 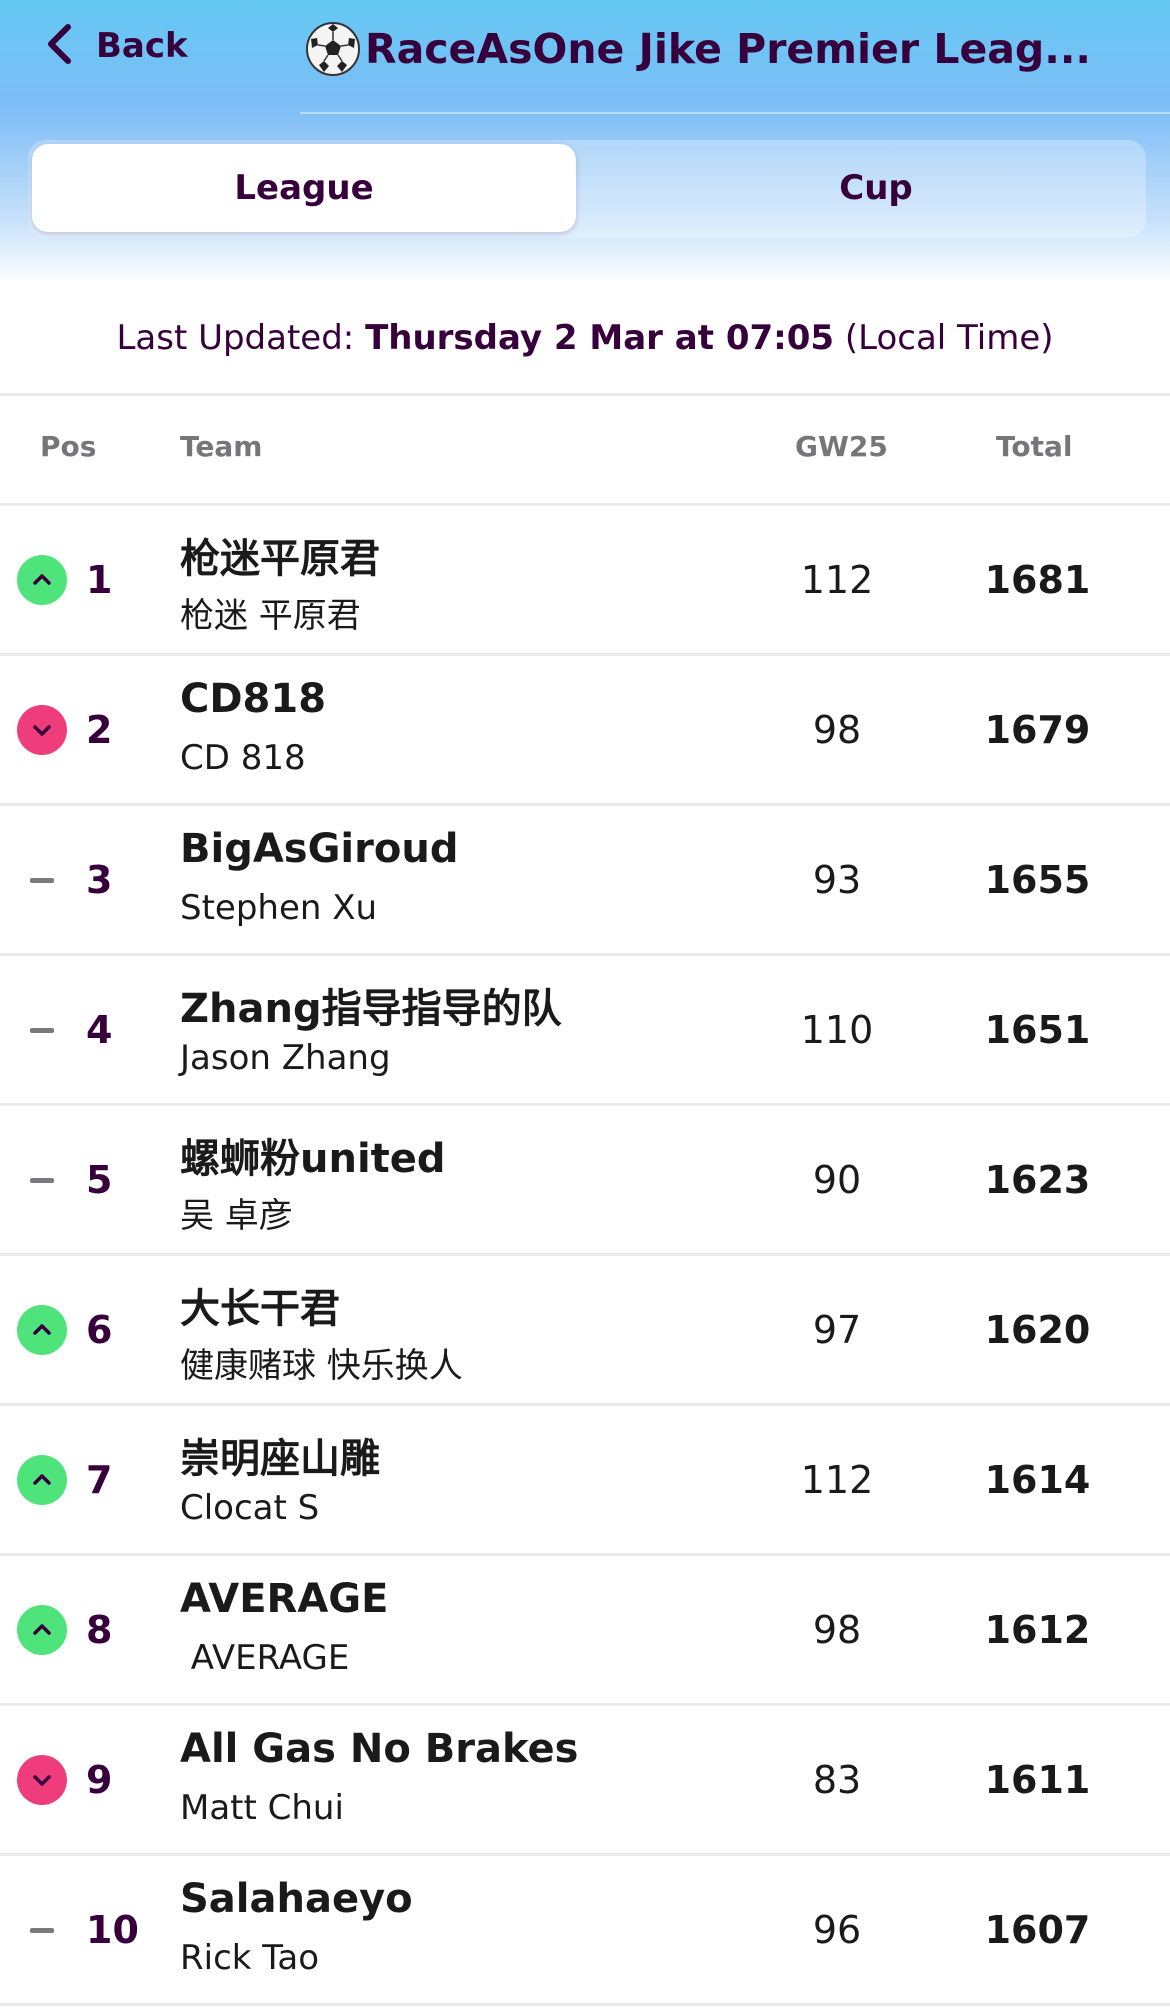 I want to click on rank: 9, so click(x=99, y=1779).